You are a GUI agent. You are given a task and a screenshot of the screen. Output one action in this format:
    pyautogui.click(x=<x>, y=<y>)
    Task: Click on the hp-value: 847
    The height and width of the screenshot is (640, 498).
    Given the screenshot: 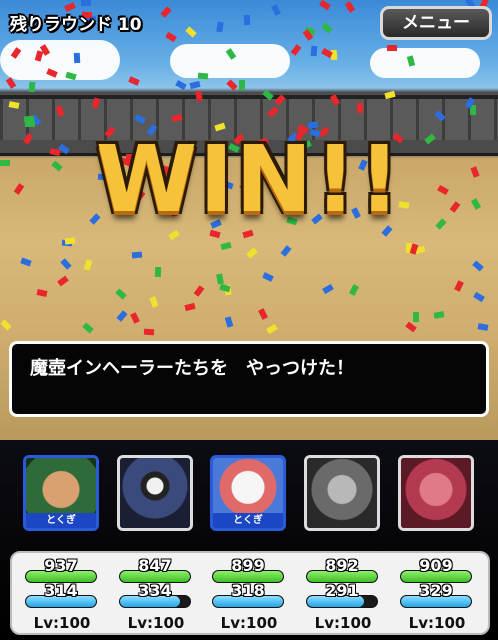 What is the action you would take?
    pyautogui.click(x=155, y=565)
    